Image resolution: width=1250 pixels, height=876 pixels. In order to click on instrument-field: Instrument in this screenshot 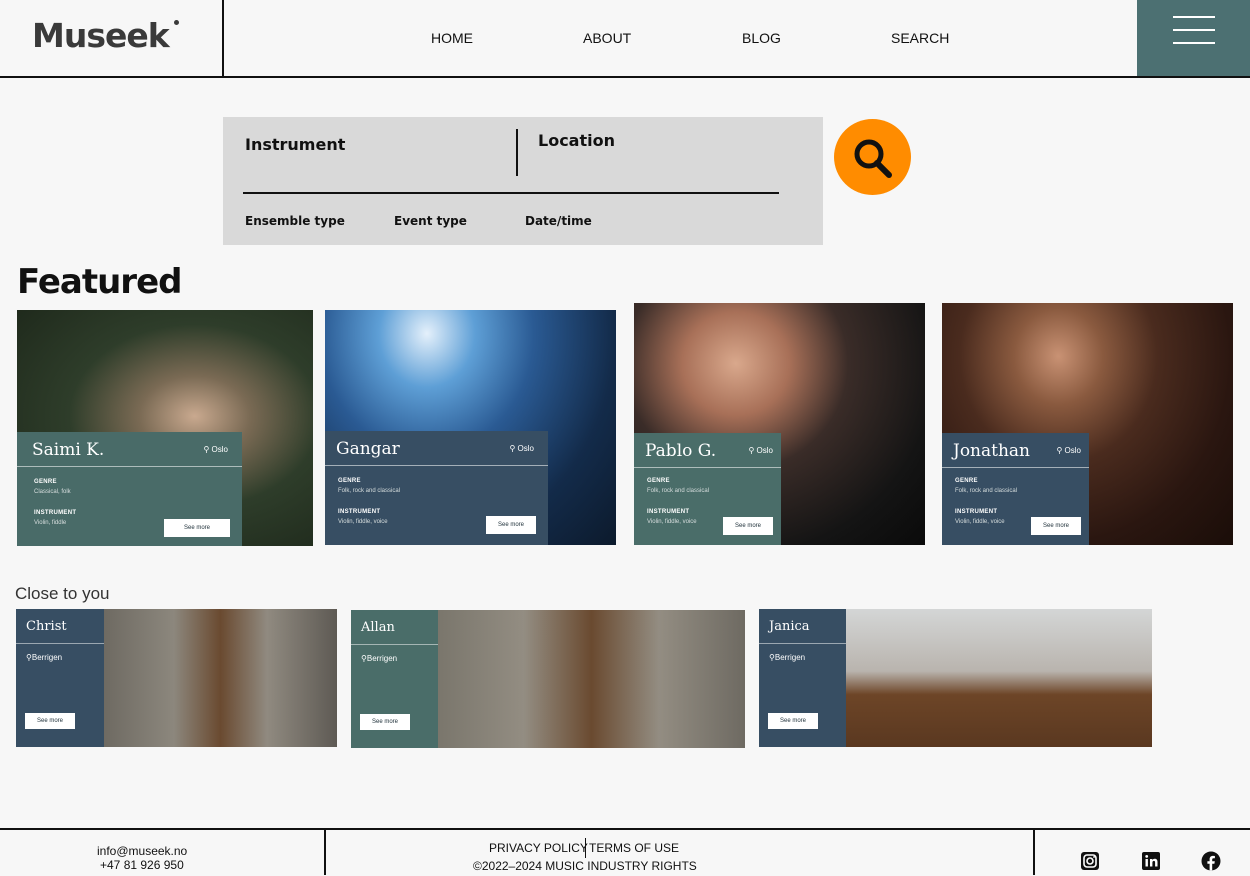, I will do `click(295, 144)`.